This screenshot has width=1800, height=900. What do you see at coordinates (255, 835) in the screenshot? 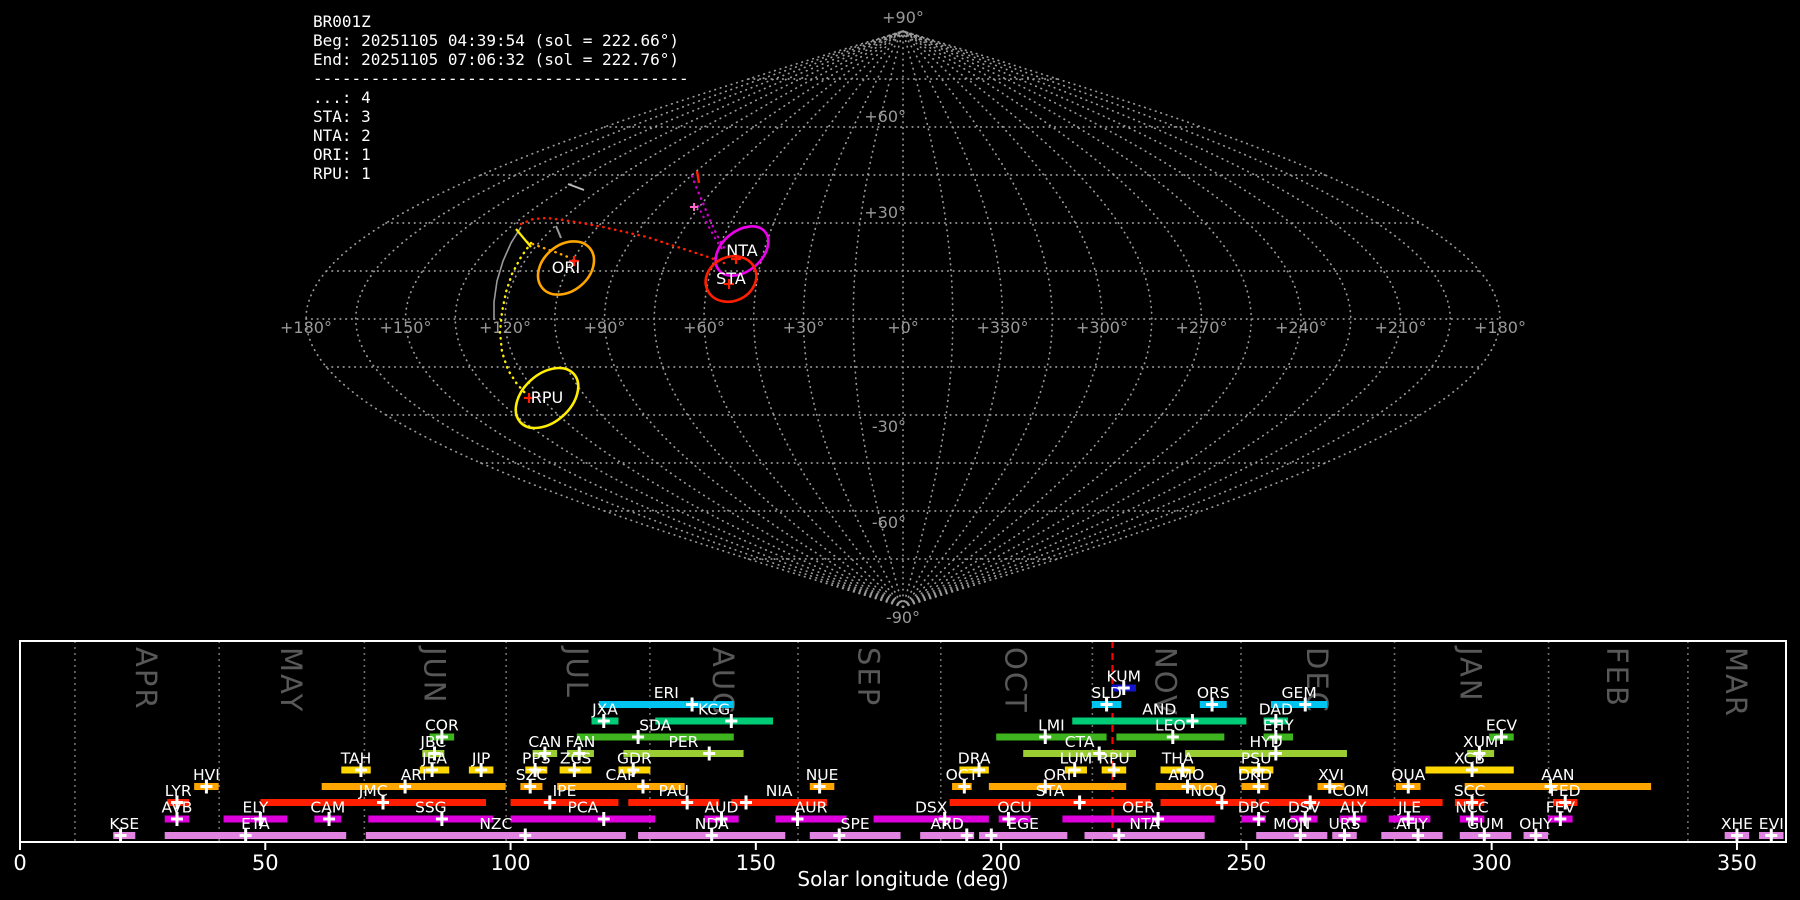
I see `shower-bar-ETA` at bounding box center [255, 835].